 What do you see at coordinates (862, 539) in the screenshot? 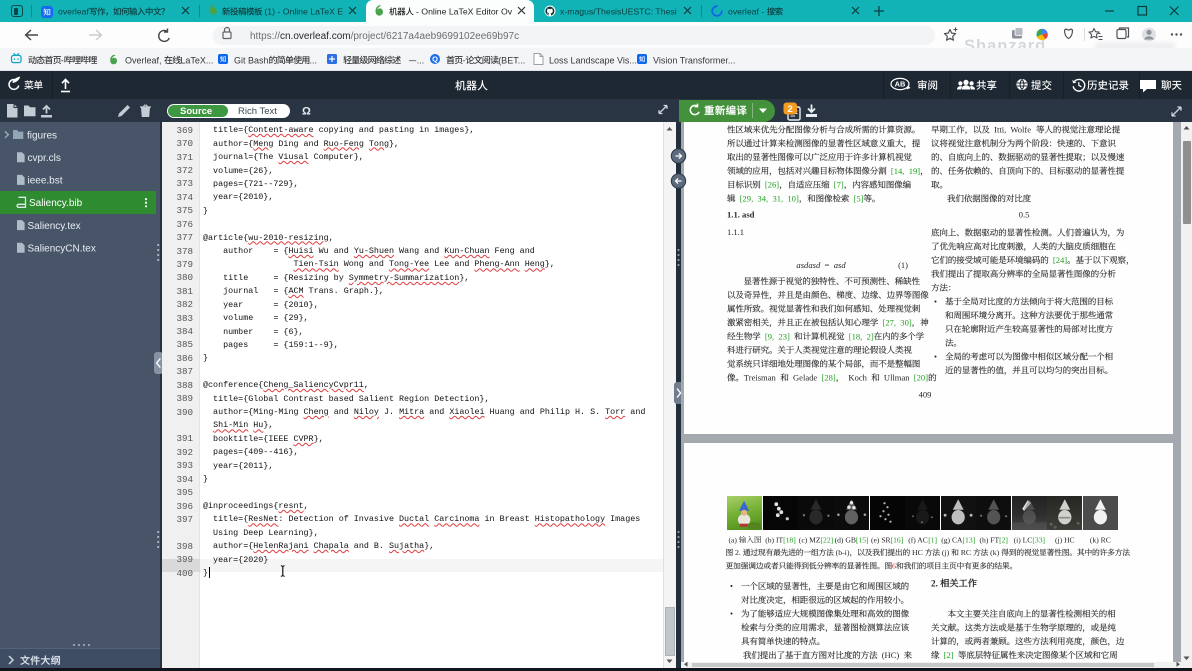
I see `svg-text: [15]` at bounding box center [862, 539].